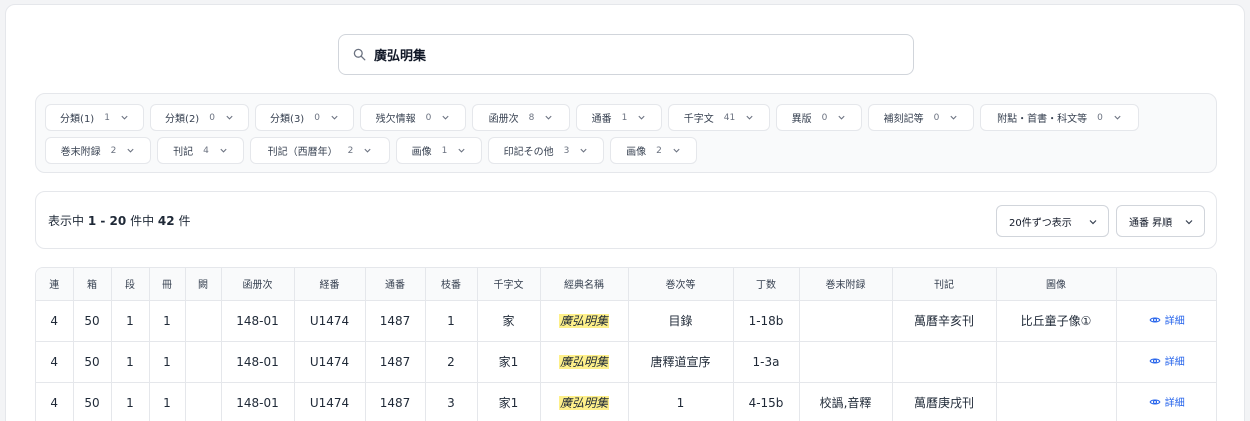 This screenshot has width=1250, height=421. What do you see at coordinates (509, 284) in the screenshot?
I see `col-header: 千字文` at bounding box center [509, 284].